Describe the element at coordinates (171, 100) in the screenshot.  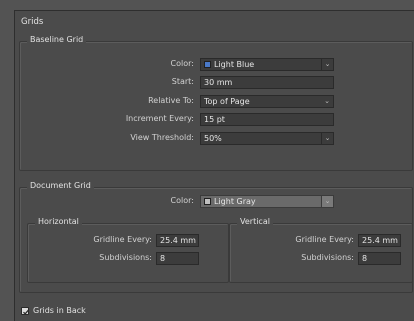
I see `baseline-relative-label: Relative To:` at that location.